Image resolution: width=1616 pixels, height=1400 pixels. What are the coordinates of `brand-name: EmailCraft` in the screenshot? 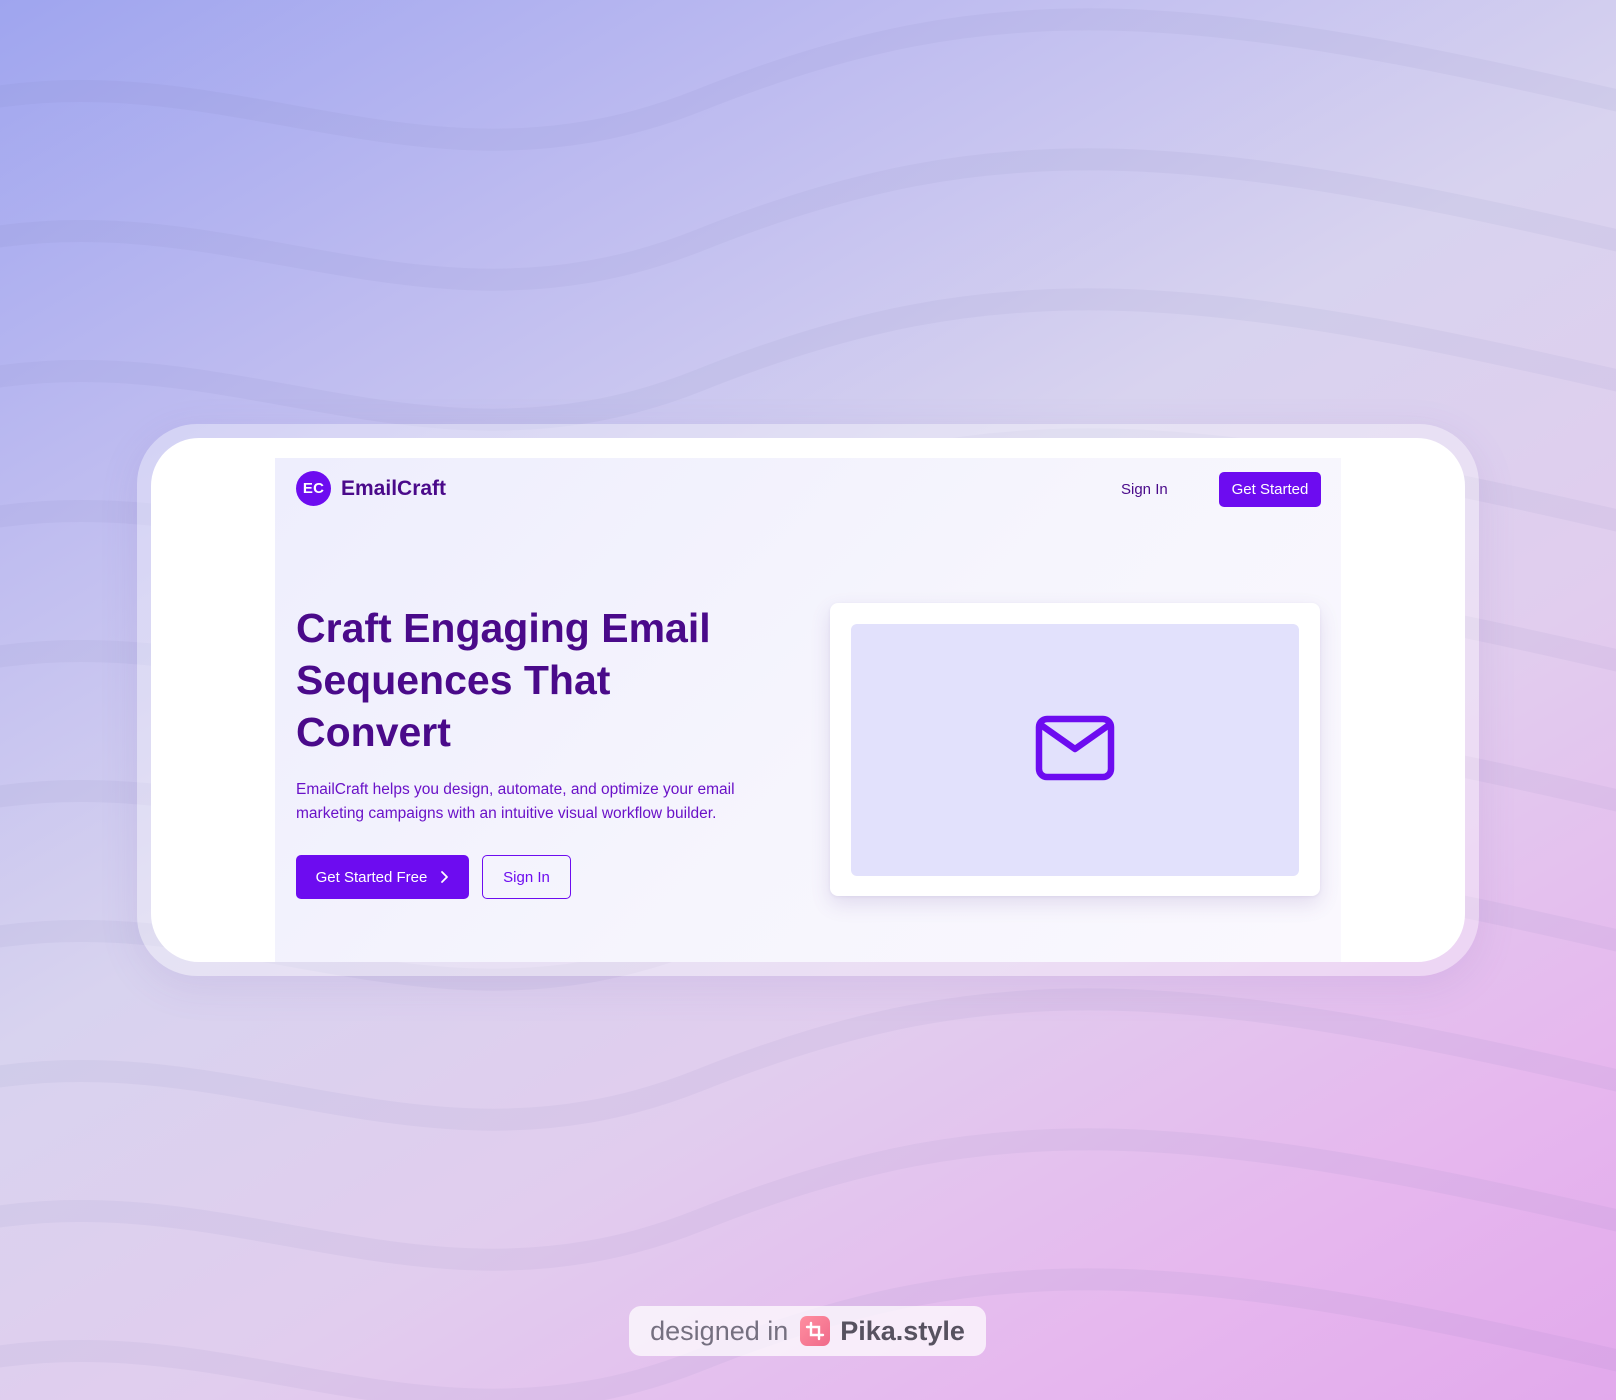 It's located at (394, 488).